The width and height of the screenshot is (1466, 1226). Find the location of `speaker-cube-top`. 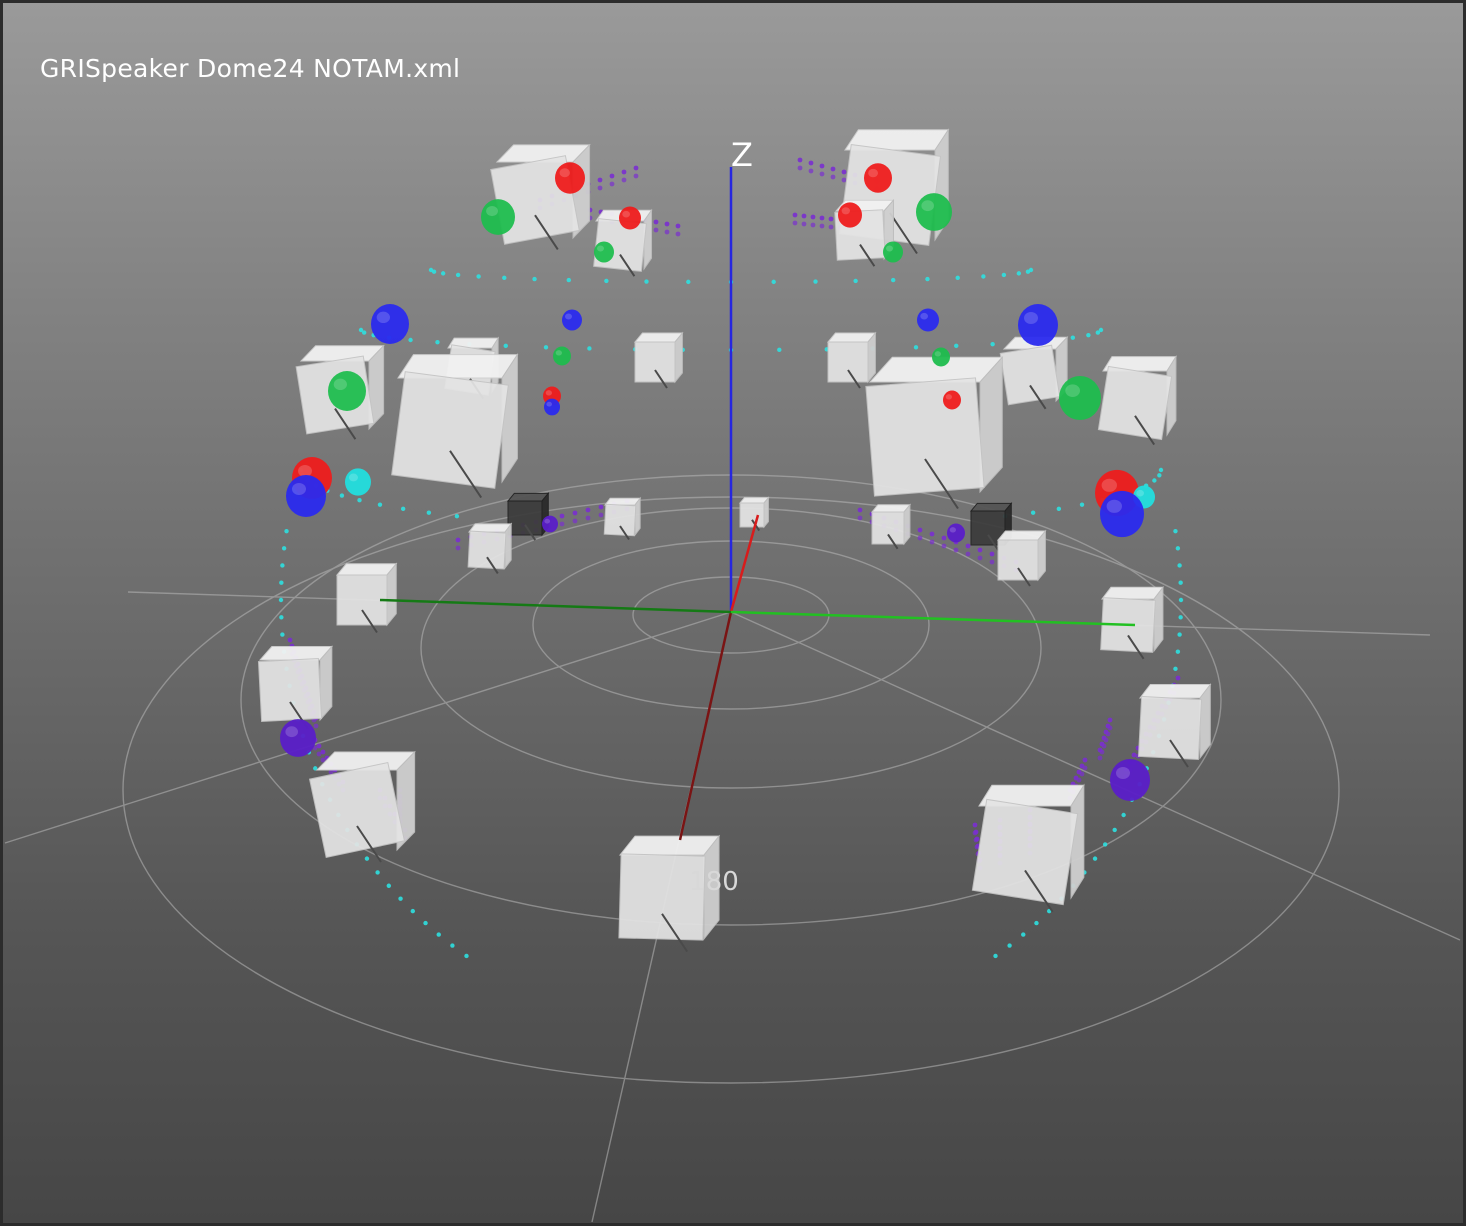

speaker-cube-top is located at coordinates (851, 337).